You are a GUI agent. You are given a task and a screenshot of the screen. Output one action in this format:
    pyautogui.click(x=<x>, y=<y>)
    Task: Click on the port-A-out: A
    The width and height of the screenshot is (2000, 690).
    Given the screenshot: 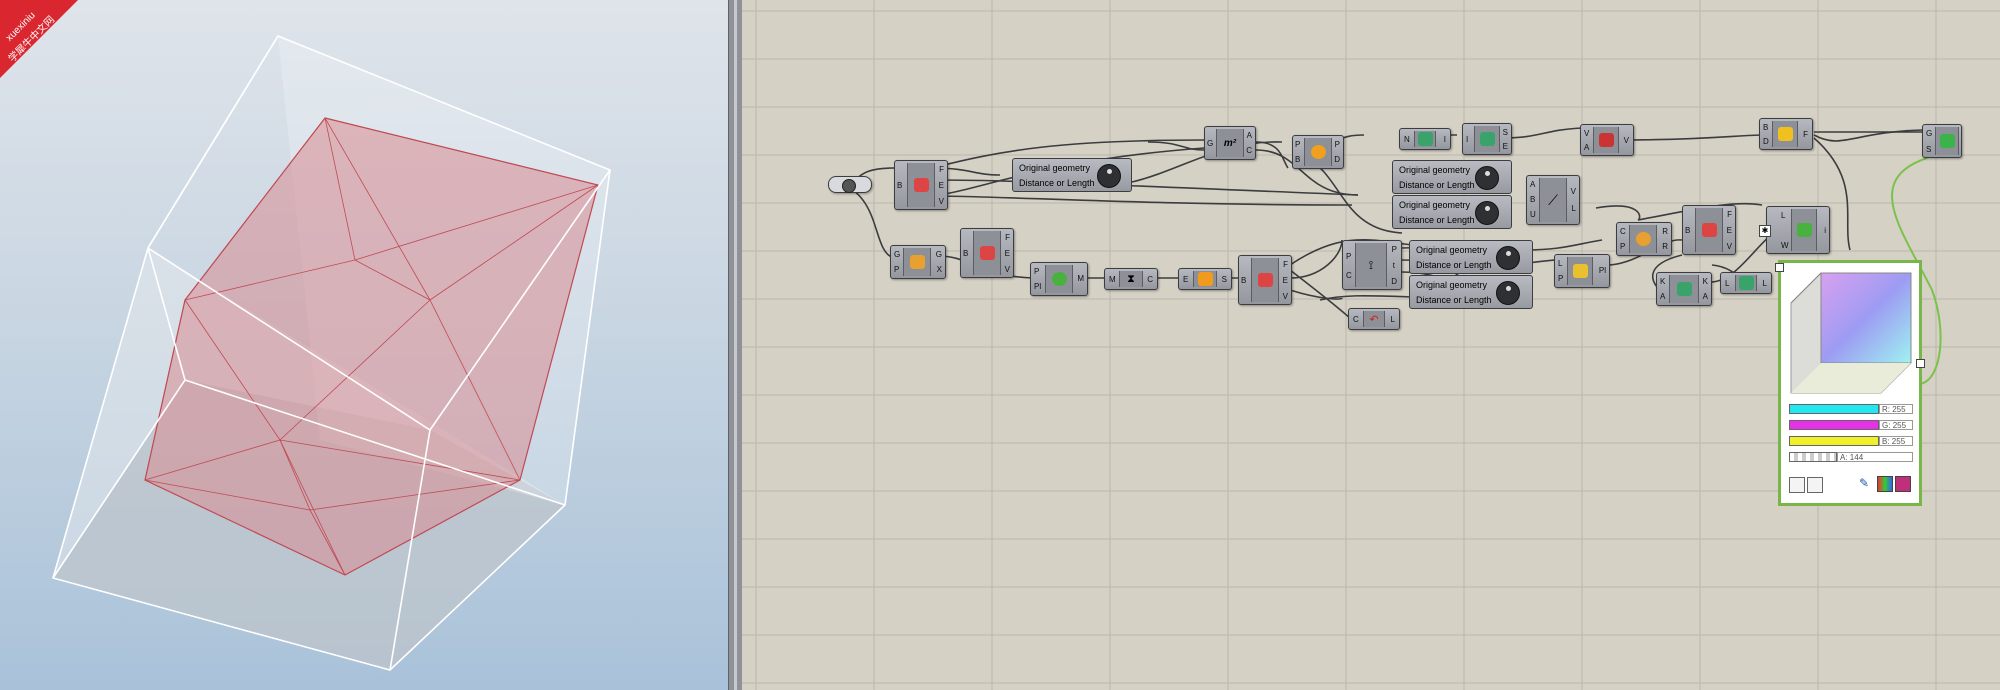 What is the action you would take?
    pyautogui.click(x=1705, y=296)
    